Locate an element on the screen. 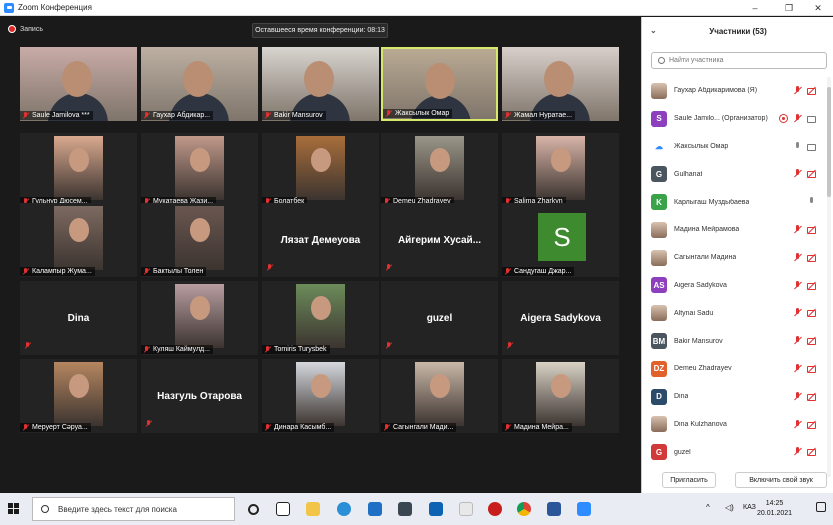 This screenshot has width=833, height=525. maximize-button: ❐ is located at coordinates (789, 8).